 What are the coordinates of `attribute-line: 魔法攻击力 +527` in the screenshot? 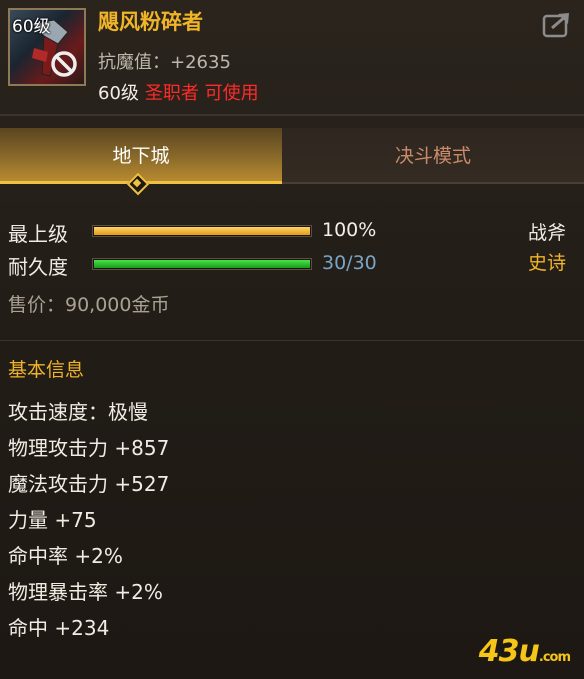 It's located at (89, 484).